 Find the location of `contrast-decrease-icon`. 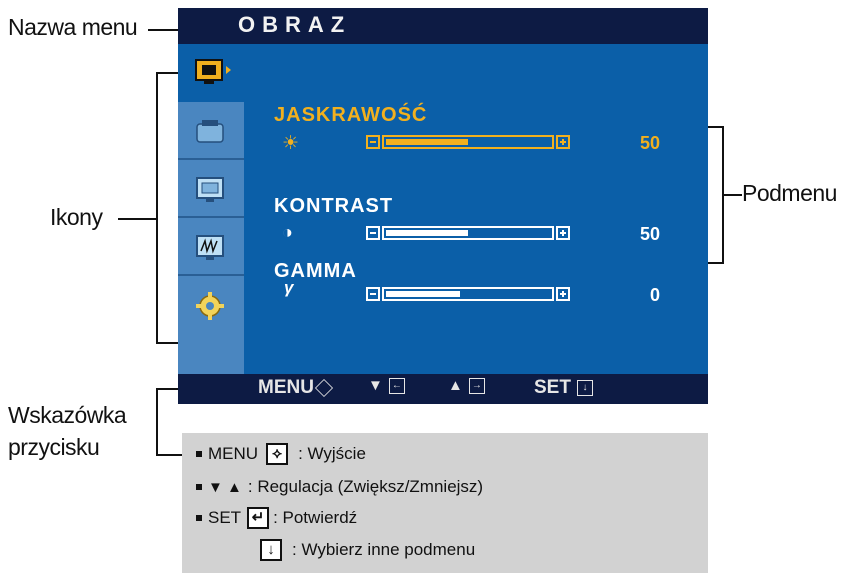

contrast-decrease-icon is located at coordinates (373, 233).